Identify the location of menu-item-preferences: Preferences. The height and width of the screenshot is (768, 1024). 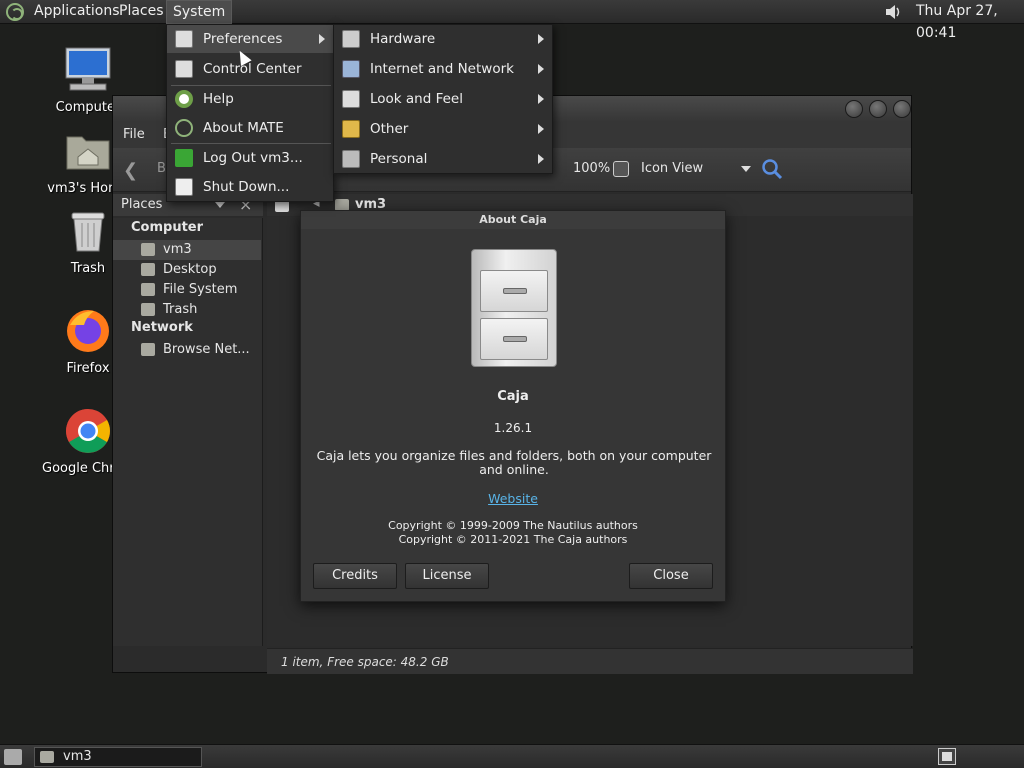
(250, 39).